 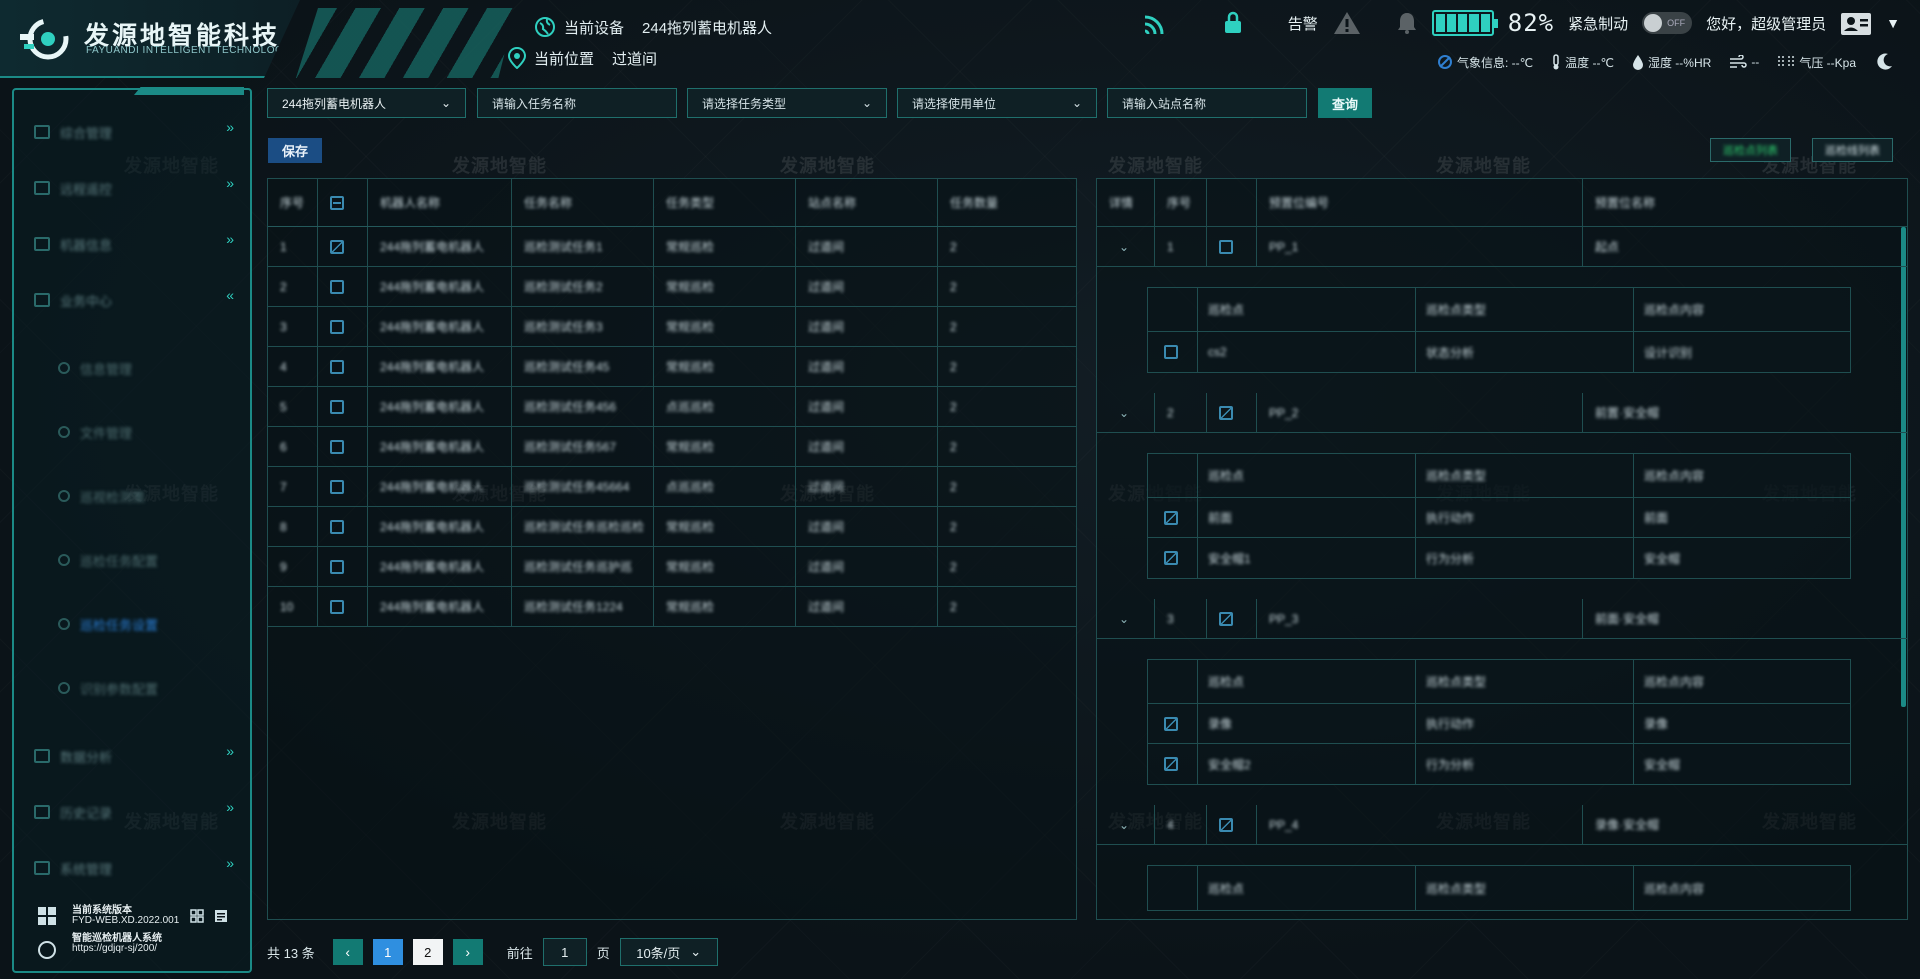 I want to click on grid-view-icon, so click(x=197, y=916).